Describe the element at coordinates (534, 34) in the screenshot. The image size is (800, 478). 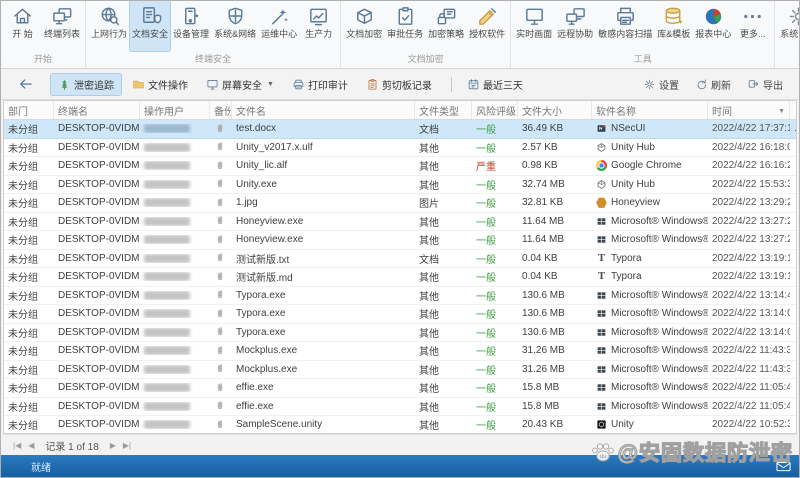
I see `ribbon-item-label: 实时画面` at that location.